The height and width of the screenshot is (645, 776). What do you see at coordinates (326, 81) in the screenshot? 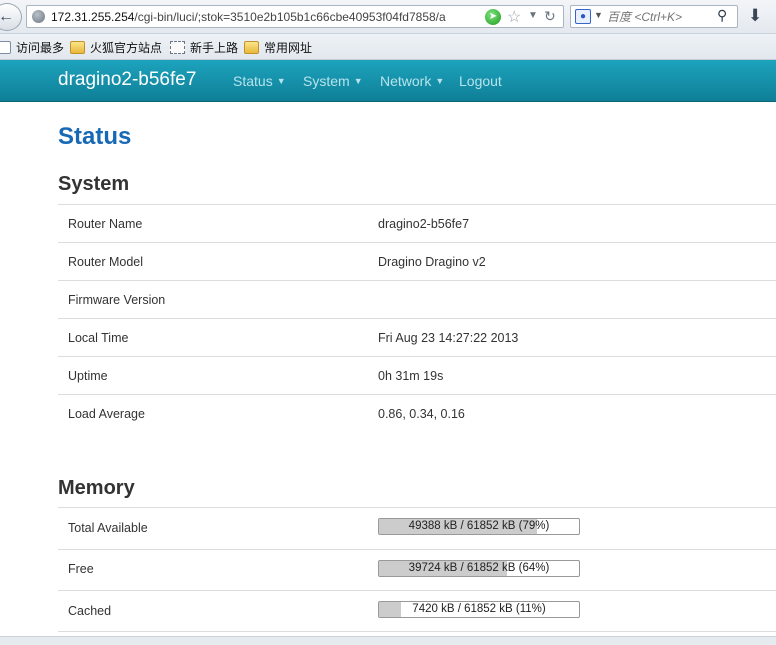
I see `nav-label: System` at bounding box center [326, 81].